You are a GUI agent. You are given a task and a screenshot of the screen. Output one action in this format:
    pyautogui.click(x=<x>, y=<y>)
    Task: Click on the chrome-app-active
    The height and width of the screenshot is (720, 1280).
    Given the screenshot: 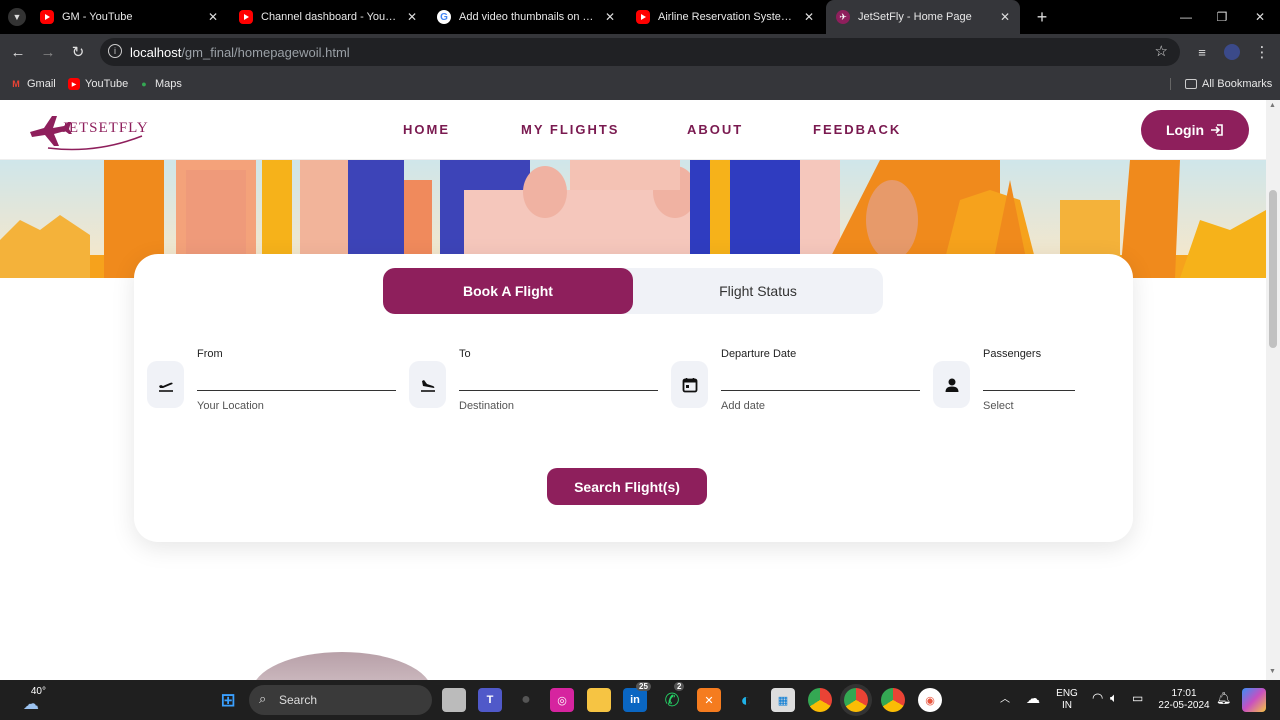 What is the action you would take?
    pyautogui.click(x=856, y=700)
    